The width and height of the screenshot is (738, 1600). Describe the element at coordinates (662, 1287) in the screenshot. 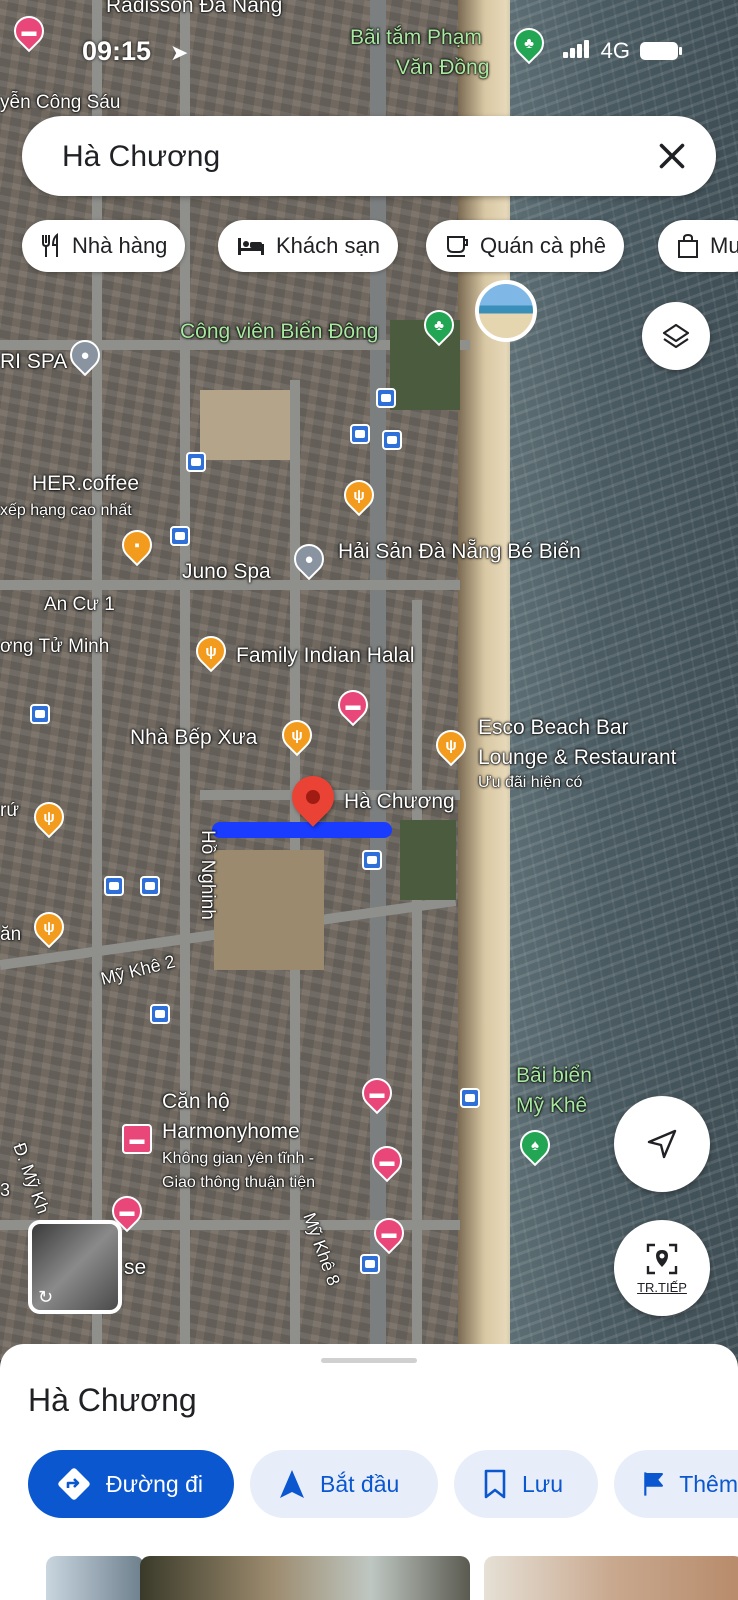

I see `street-view-label: TR.TIẾP` at that location.